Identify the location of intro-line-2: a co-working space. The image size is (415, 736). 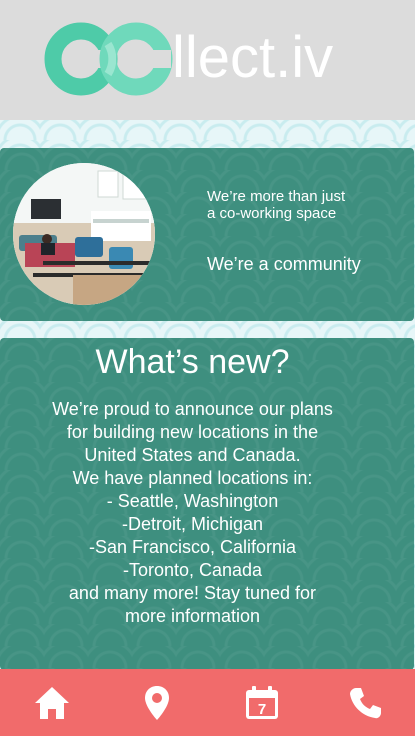
(272, 213).